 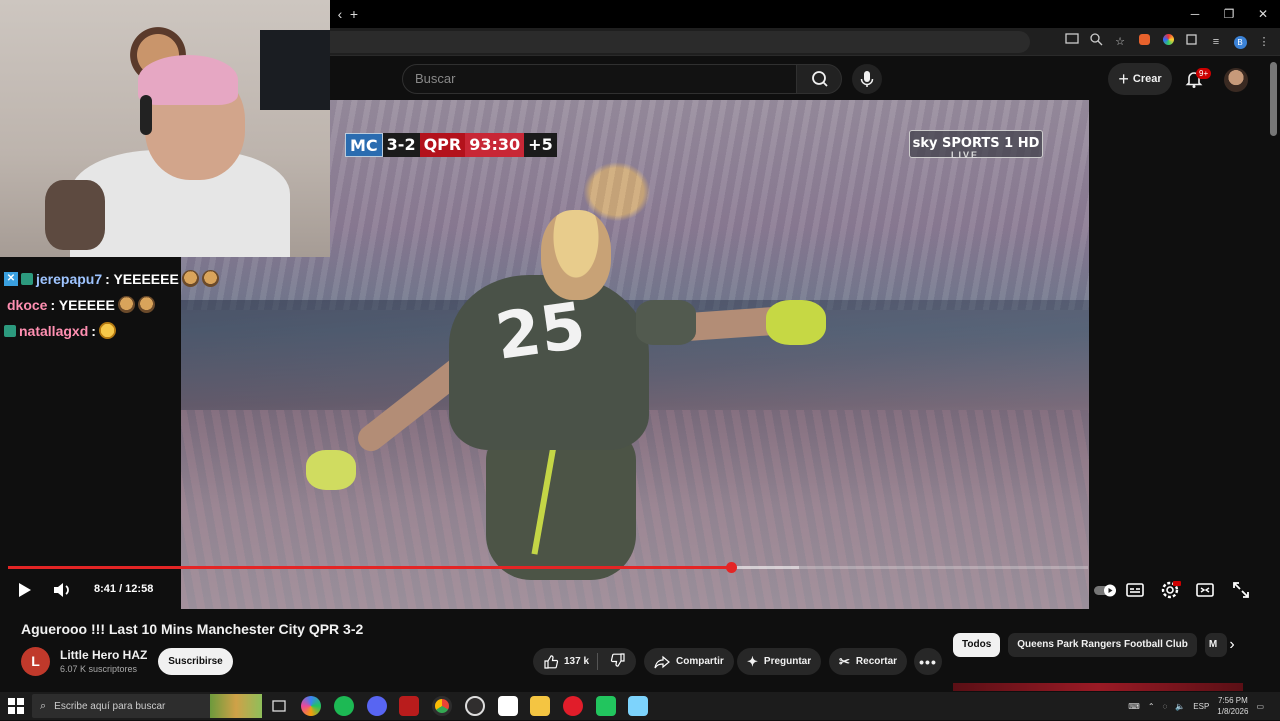 What do you see at coordinates (1123, 79) in the screenshot?
I see `plus-icon: +` at bounding box center [1123, 79].